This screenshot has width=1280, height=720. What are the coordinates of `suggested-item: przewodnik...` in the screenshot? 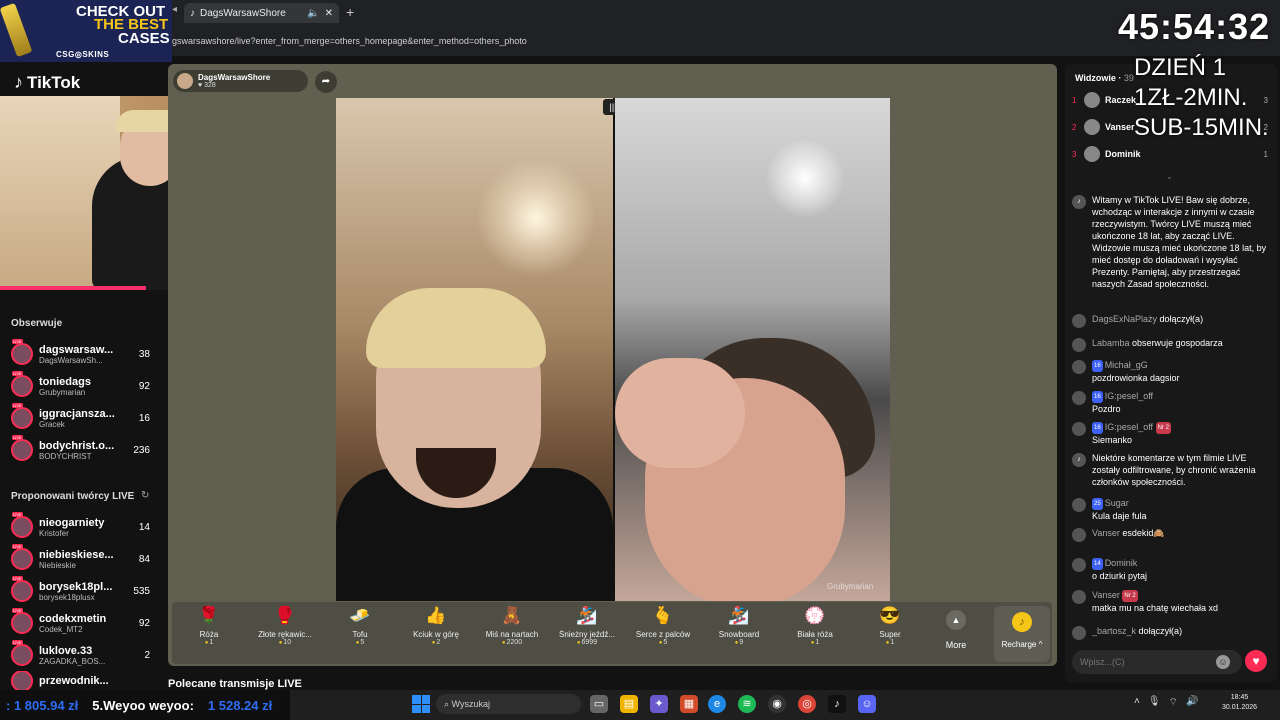 It's located at (75, 681).